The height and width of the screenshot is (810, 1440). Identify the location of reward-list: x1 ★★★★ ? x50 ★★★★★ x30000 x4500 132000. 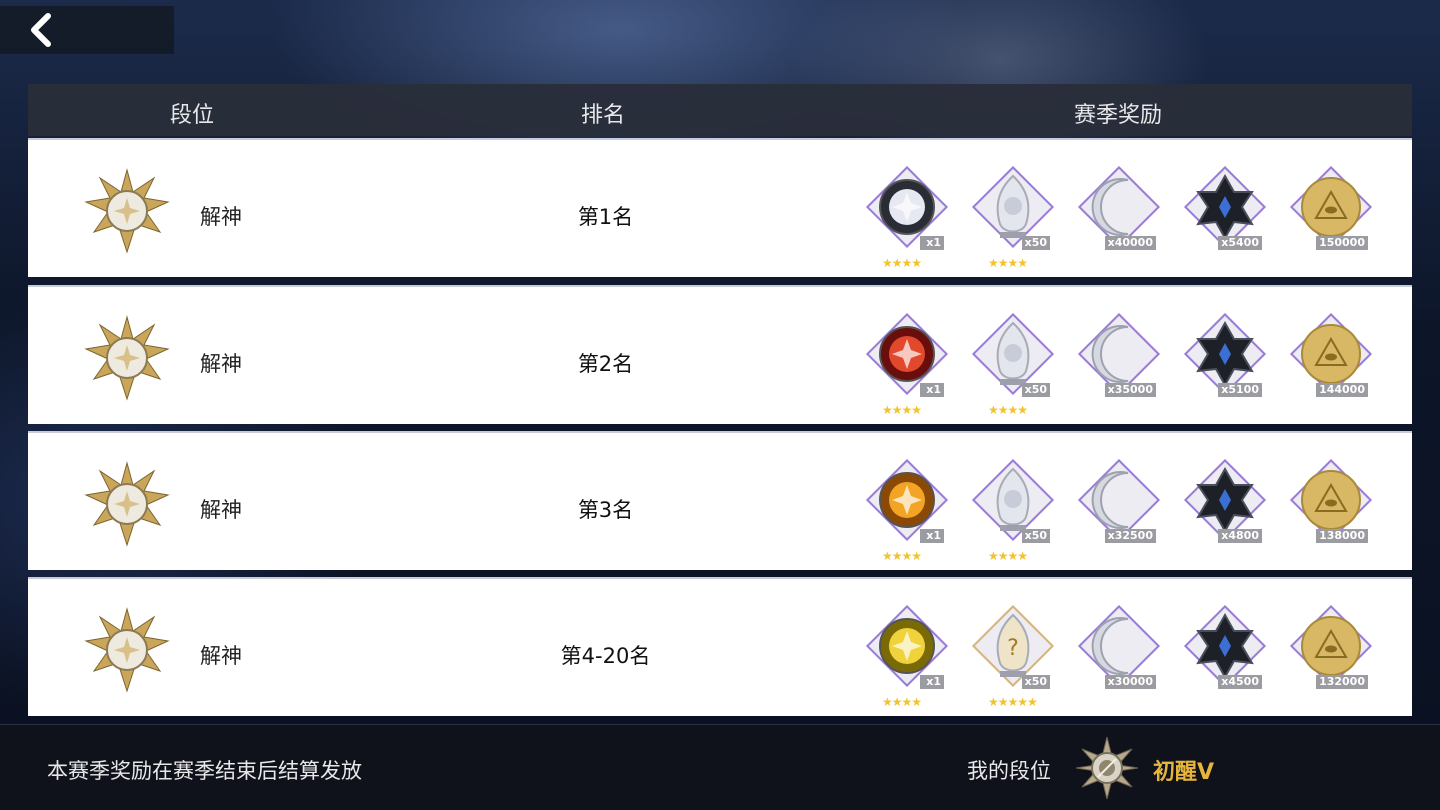
(1130, 659).